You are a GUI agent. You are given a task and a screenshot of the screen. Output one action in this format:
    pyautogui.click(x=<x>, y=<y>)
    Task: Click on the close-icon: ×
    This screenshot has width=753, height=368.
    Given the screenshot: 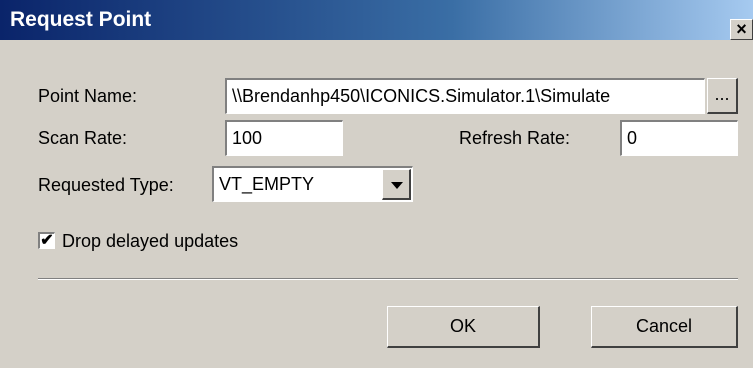 What is the action you would take?
    pyautogui.click(x=741, y=29)
    